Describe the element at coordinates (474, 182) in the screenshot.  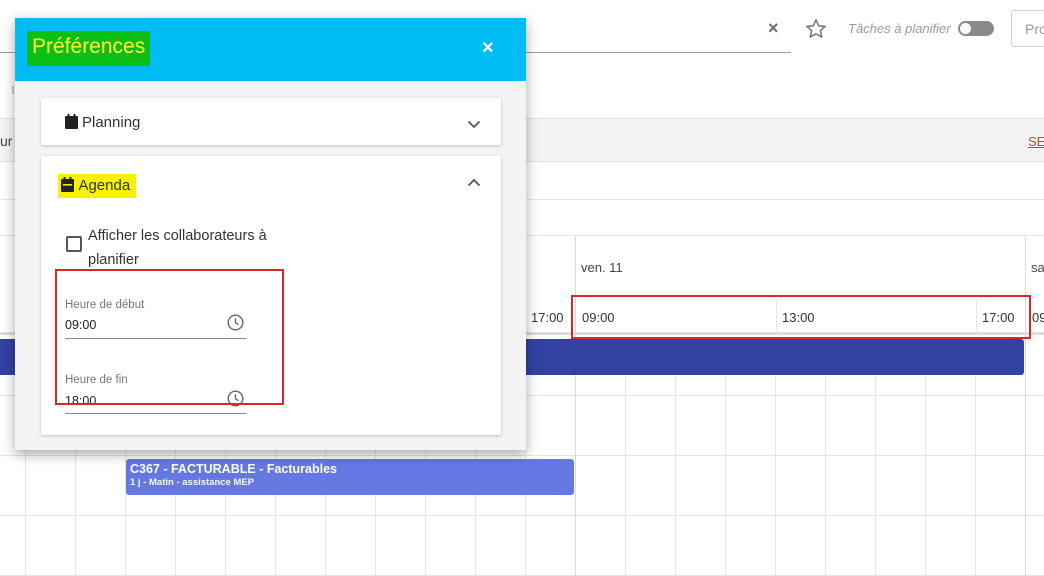
I see `chevron-up-icon` at that location.